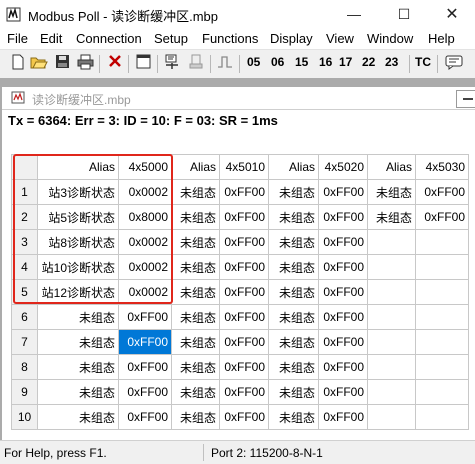  I want to click on column-header: 4x5010, so click(244, 167).